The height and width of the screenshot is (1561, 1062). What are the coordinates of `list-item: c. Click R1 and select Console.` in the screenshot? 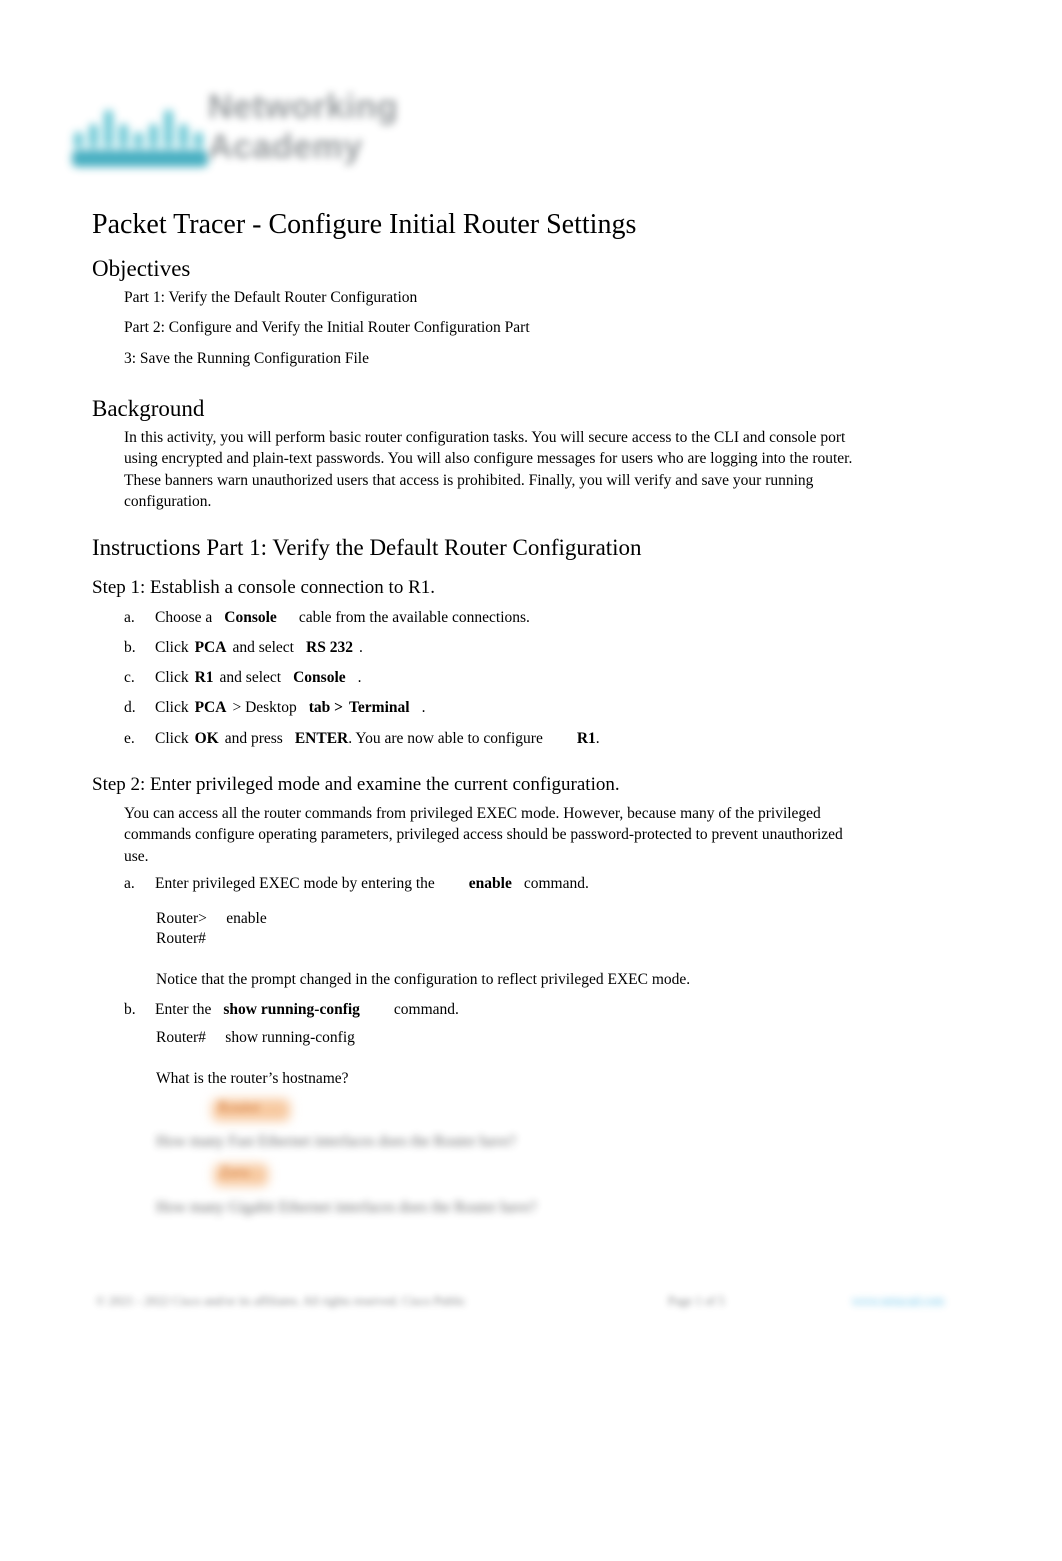 It's located at (514, 678).